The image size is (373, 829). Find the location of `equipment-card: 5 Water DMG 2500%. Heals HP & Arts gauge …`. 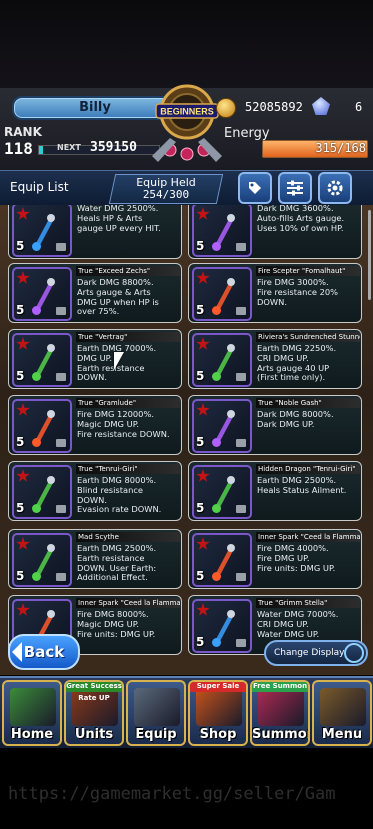

equipment-card: 5 Water DMG 2500%. Heals HP & Arts gauge … is located at coordinates (95, 232).